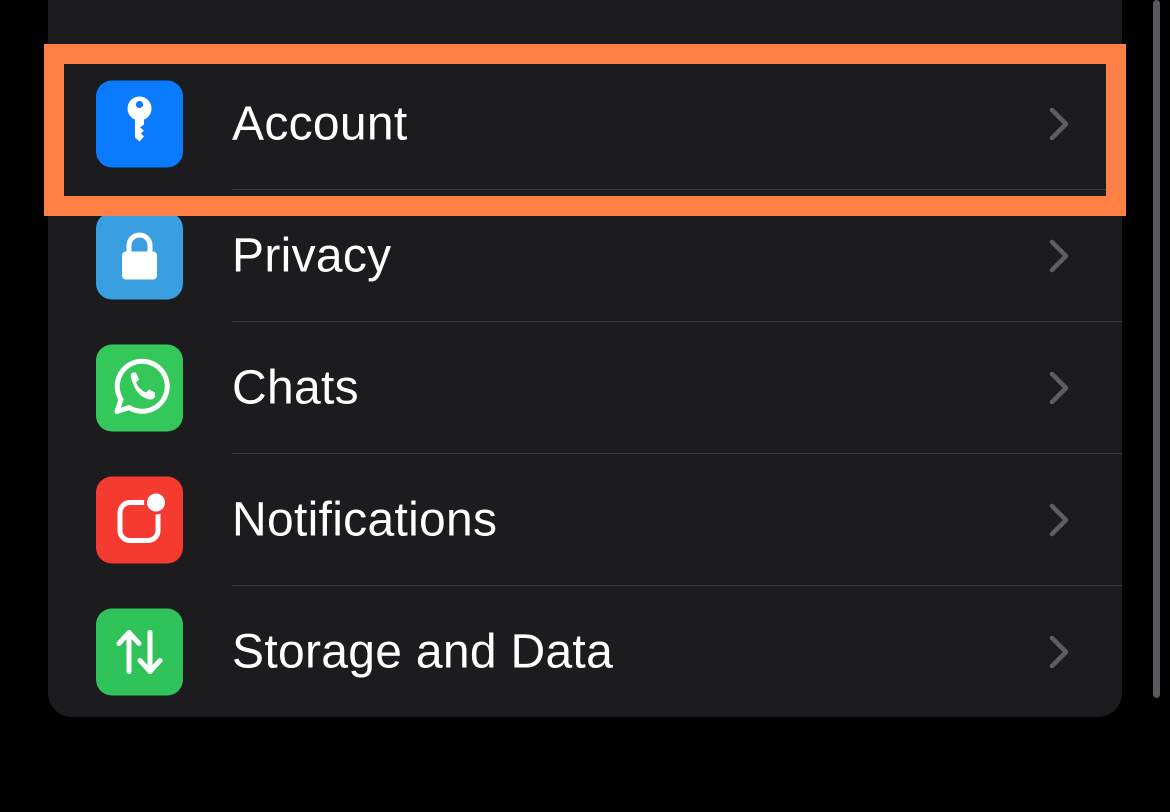 The width and height of the screenshot is (1170, 812). Describe the element at coordinates (139, 124) in the screenshot. I see `key-icon` at that location.